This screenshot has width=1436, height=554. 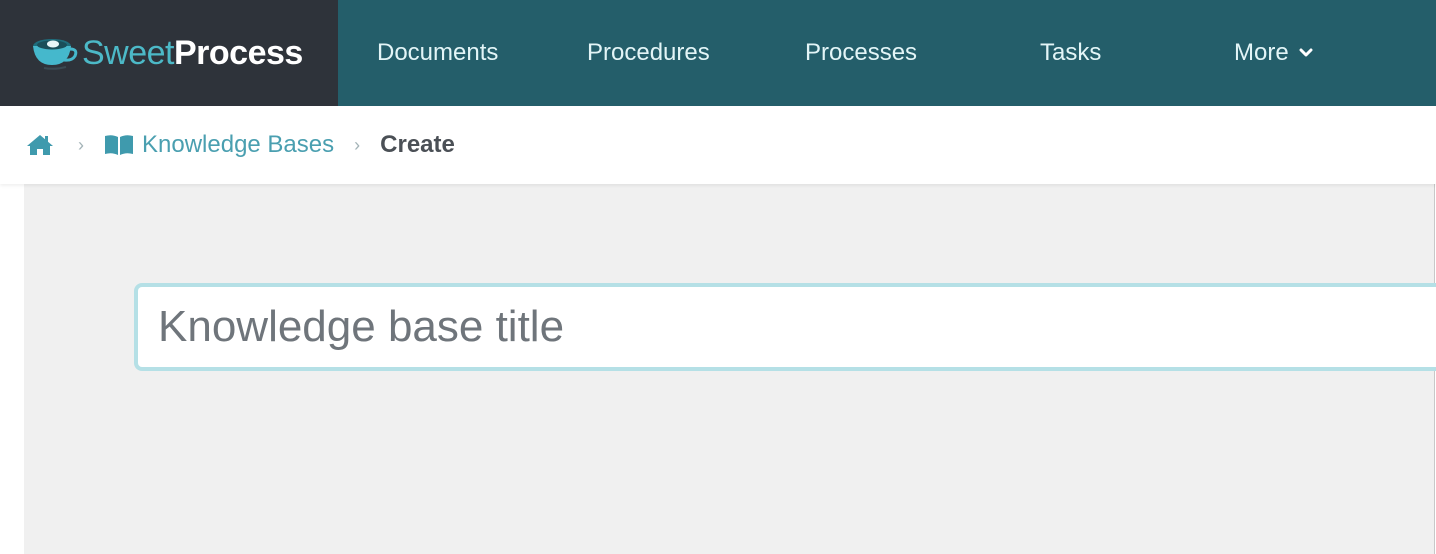 I want to click on breadcrumb-current: Create, so click(x=417, y=144).